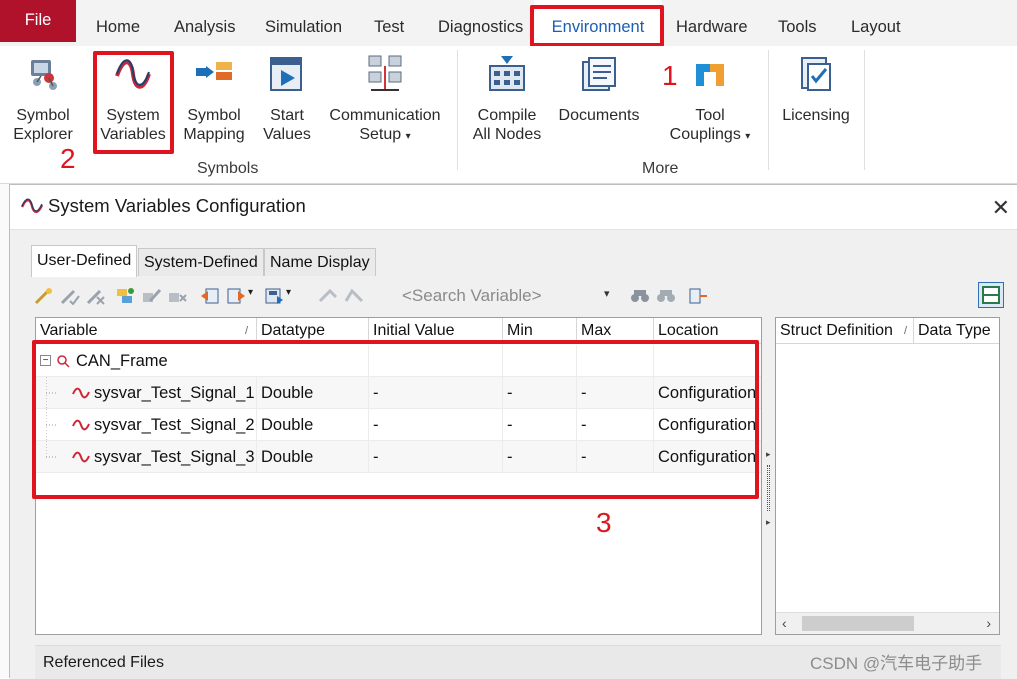 This screenshot has height=679, width=1017. I want to click on referenced-files-label: Referenced Files, so click(103, 662).